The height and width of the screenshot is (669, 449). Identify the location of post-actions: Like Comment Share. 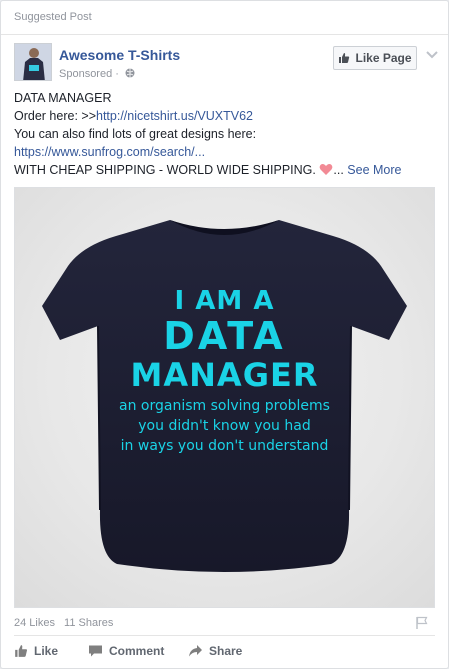
(128, 651).